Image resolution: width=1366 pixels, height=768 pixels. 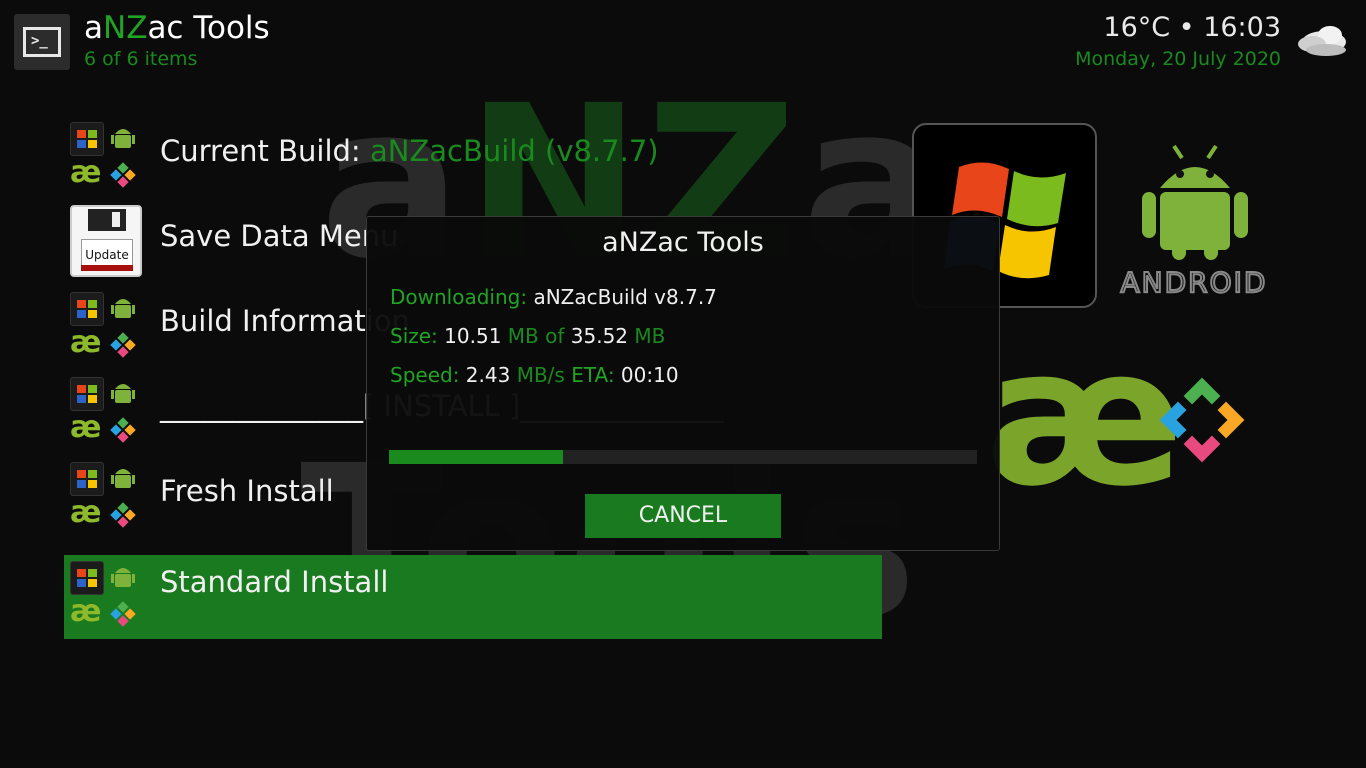 I want to click on list-item-label: Standard Install, so click(x=274, y=582).